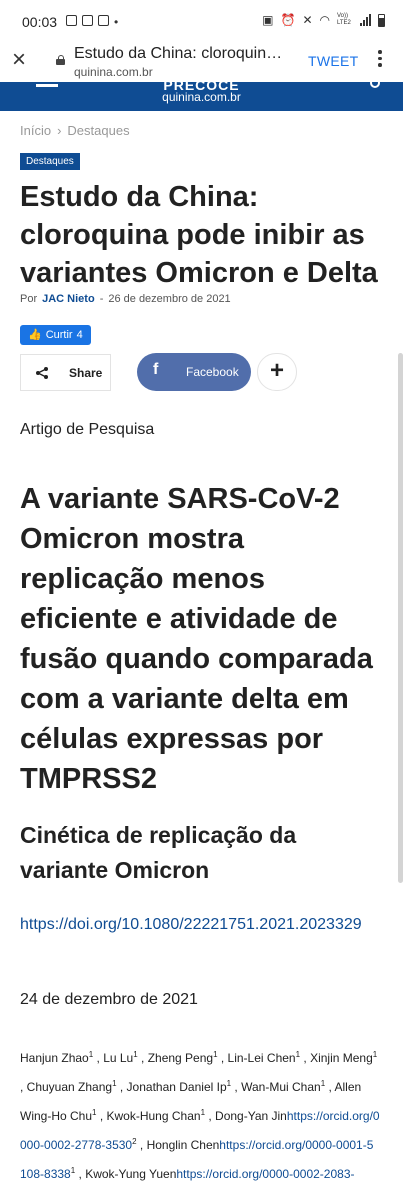 The image size is (403, 1200). I want to click on author-item: Kwok-Hung Chan1 ,, so click(161, 1115).